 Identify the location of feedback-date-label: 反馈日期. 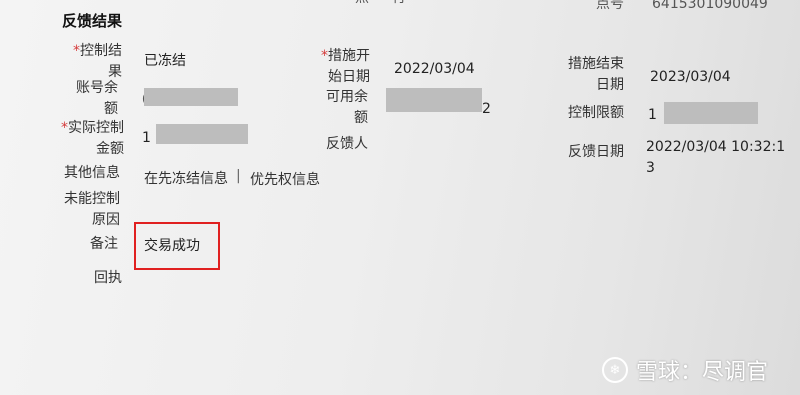
(596, 152).